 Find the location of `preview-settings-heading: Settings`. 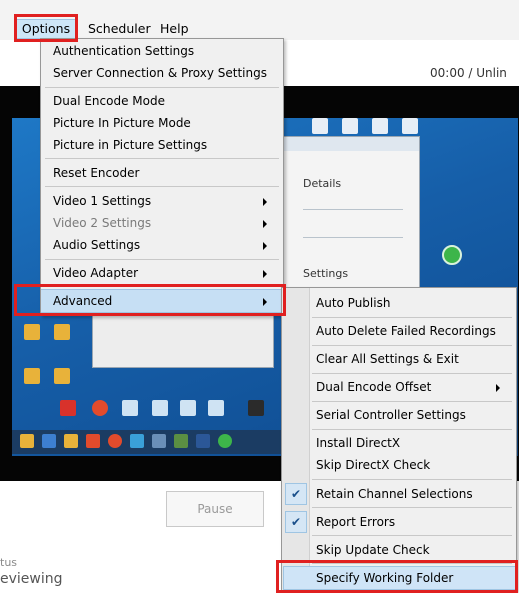

preview-settings-heading: Settings is located at coordinates (326, 273).